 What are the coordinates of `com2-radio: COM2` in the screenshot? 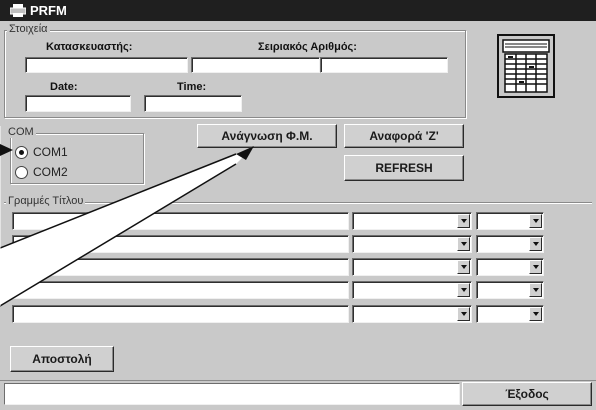 It's located at (41, 172).